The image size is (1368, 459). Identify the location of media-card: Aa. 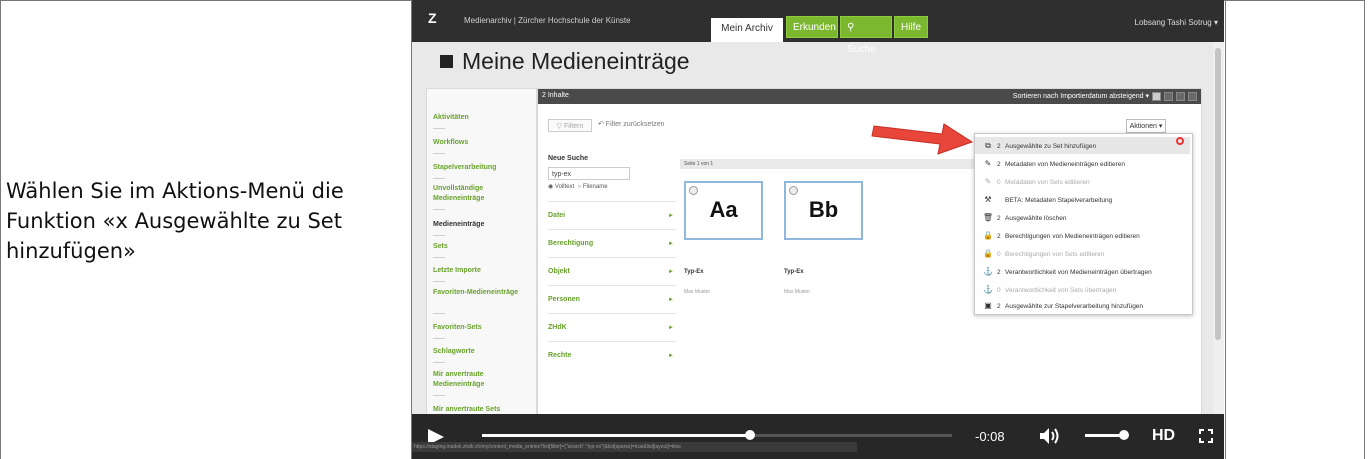
(723, 210).